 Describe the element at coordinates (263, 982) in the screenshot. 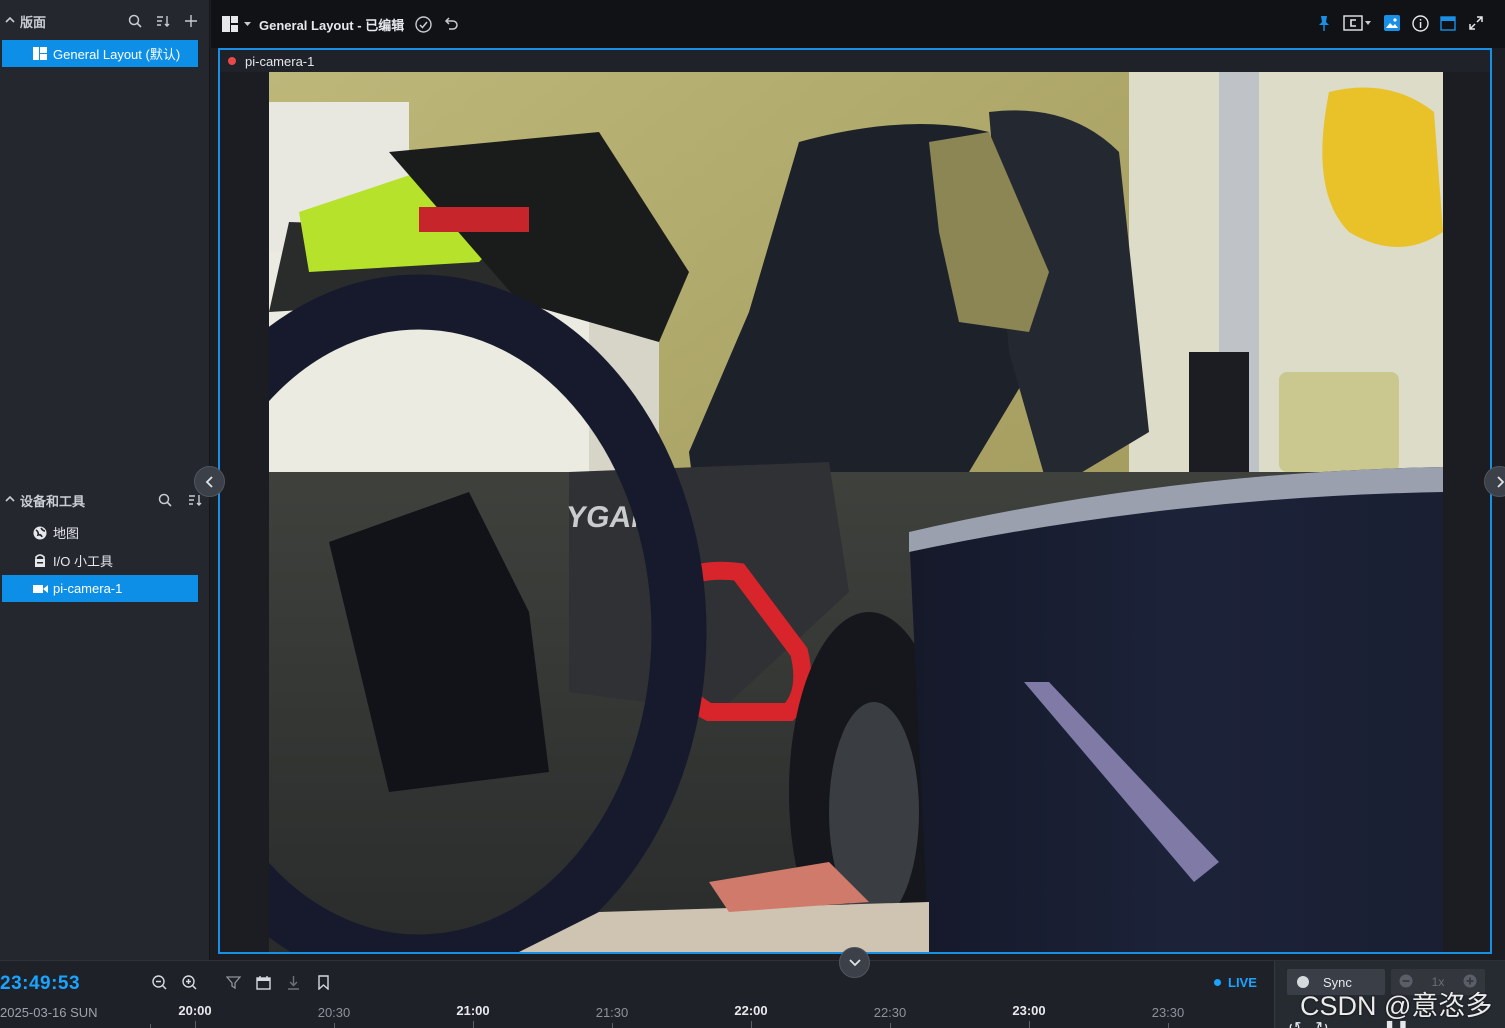

I see `calendar-icon` at that location.